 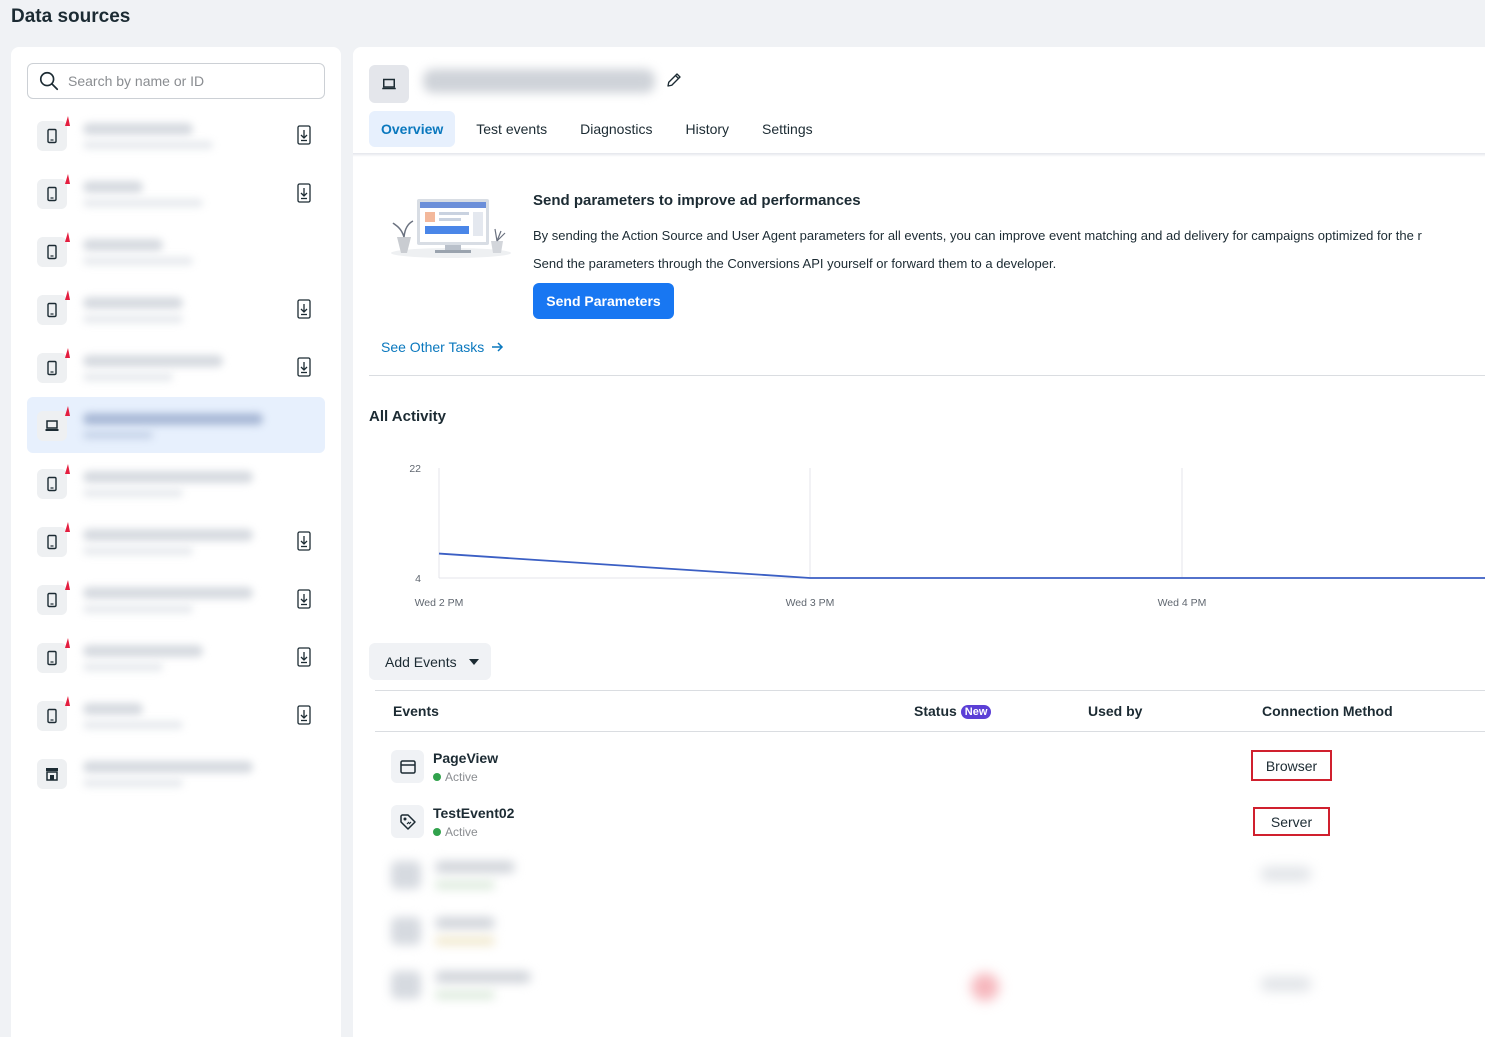 I want to click on add-events-dropdown: Add Events, so click(x=430, y=661).